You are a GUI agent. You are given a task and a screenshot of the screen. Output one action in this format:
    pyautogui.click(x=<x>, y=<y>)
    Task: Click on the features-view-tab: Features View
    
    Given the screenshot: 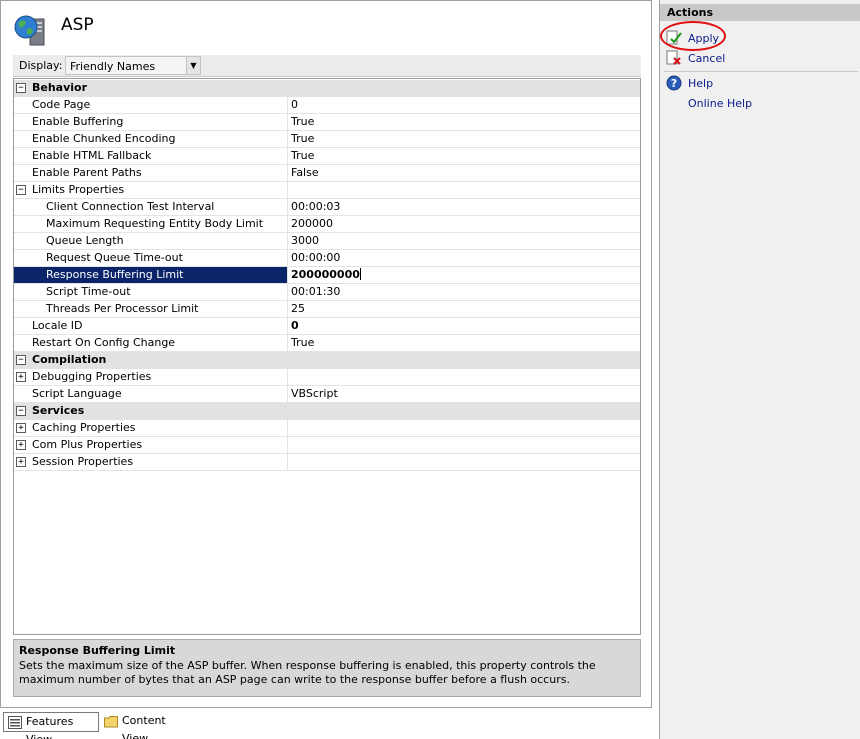 What is the action you would take?
    pyautogui.click(x=51, y=725)
    